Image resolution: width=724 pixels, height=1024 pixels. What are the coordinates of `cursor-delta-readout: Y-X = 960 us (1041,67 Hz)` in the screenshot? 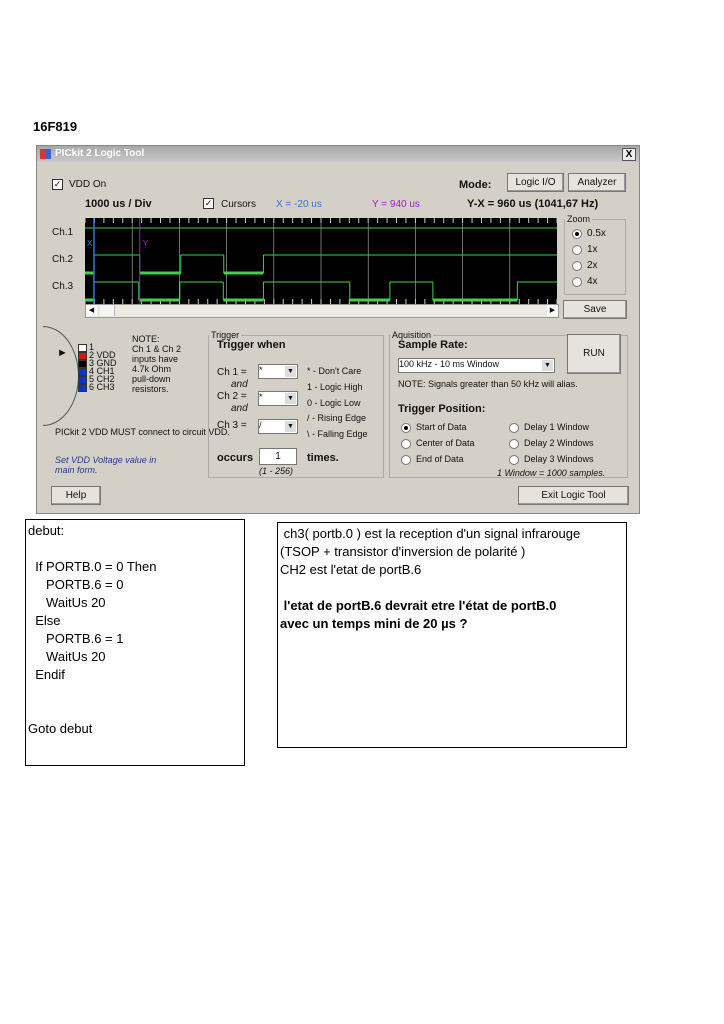 It's located at (533, 204).